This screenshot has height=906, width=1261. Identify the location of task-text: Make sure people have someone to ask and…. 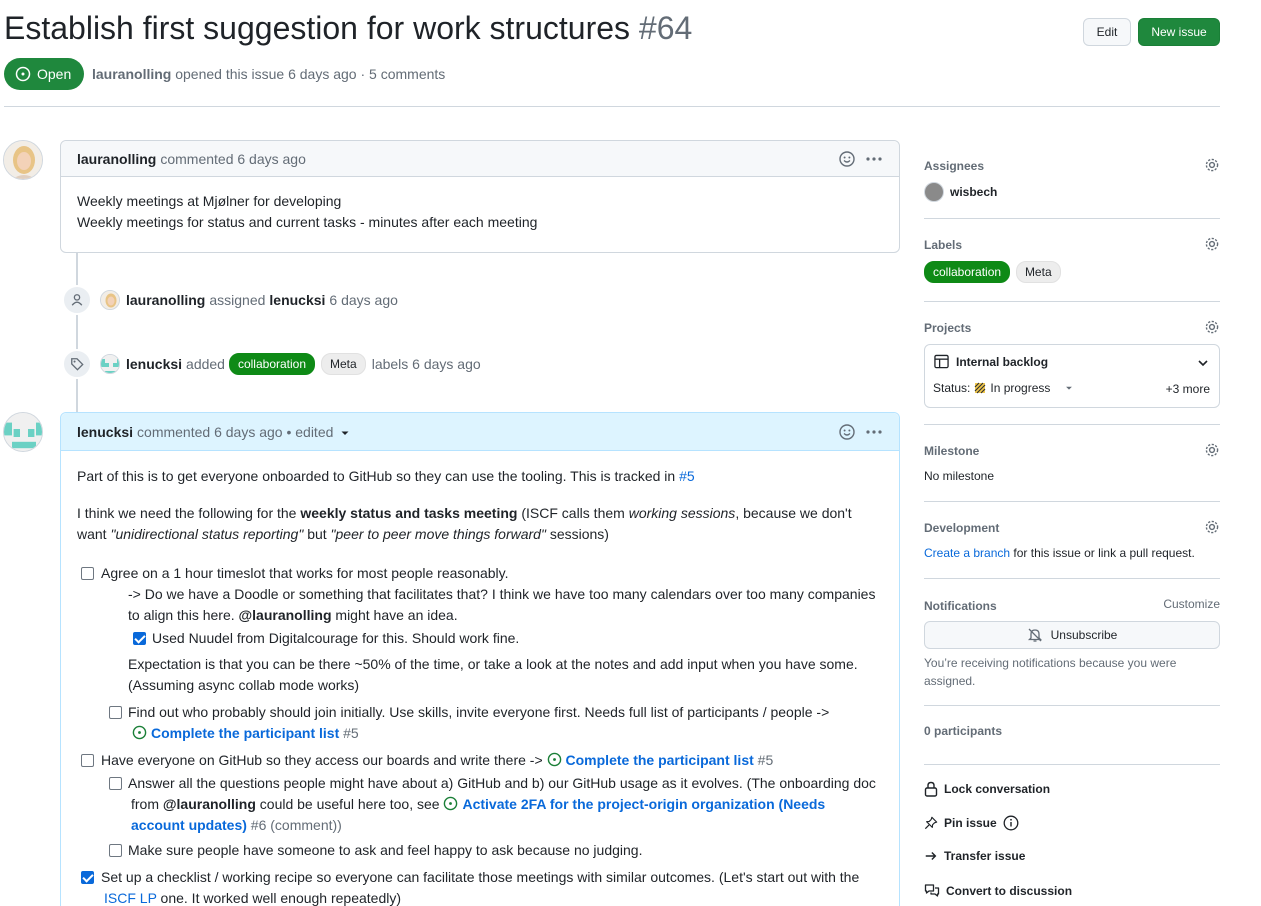
(385, 850).